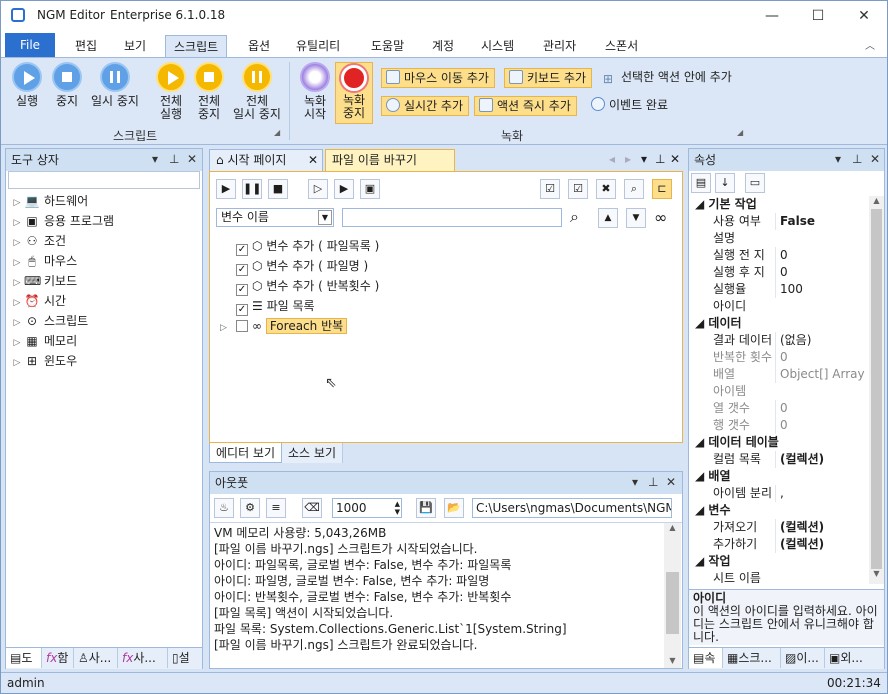 Image resolution: width=888 pixels, height=694 pixels. I want to click on tab-start-page: ⌂ 시작 페이지 ✕, so click(266, 160).